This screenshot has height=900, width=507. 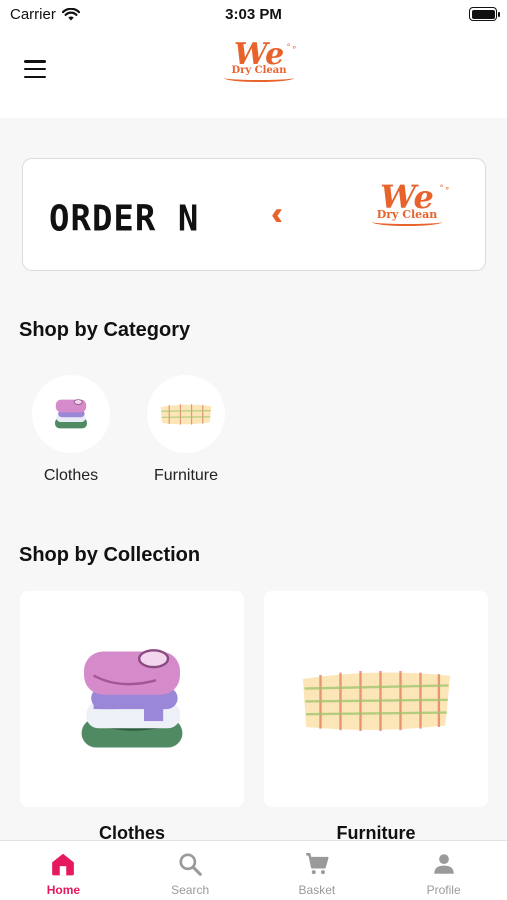 I want to click on tab-profile: Profile, so click(x=443, y=870).